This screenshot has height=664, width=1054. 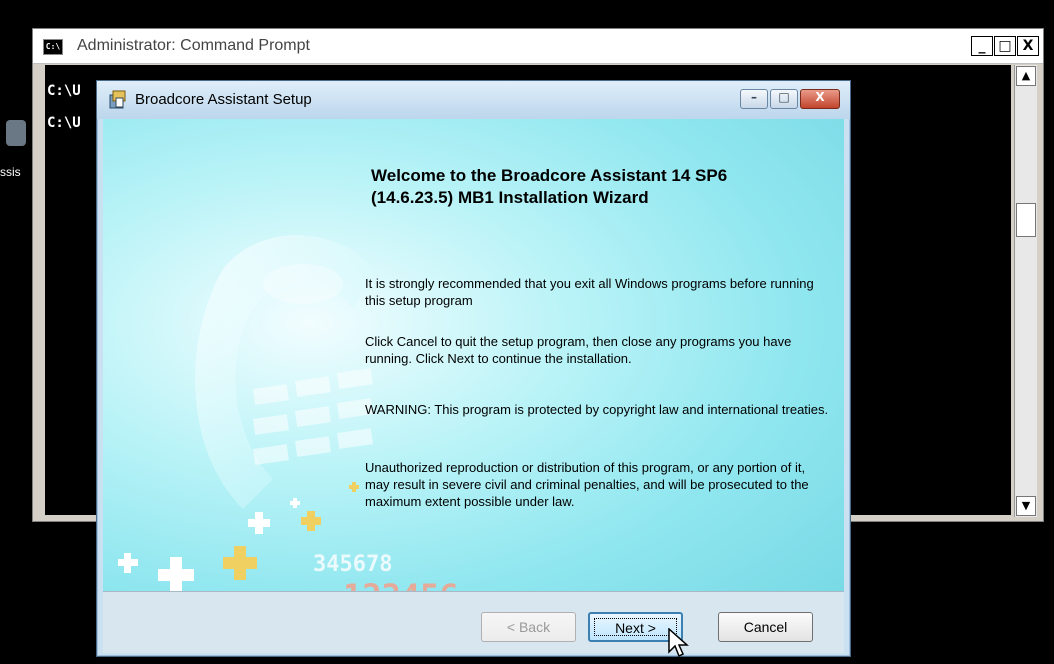 I want to click on cancel-button: Cancel, so click(x=765, y=627).